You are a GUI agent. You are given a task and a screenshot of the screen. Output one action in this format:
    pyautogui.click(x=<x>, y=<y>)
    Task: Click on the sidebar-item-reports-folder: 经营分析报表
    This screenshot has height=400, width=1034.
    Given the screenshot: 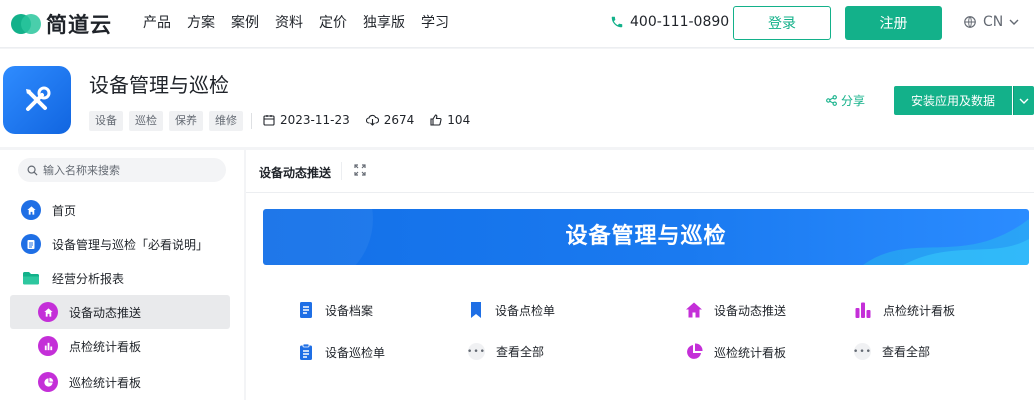 What is the action you would take?
    pyautogui.click(x=72, y=278)
    